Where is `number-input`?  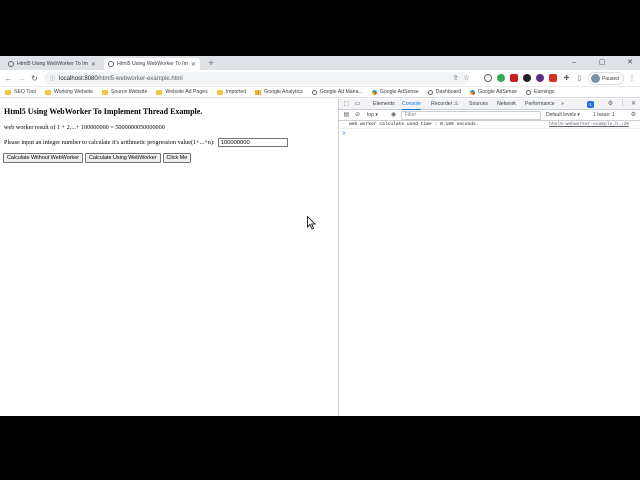 number-input is located at coordinates (252, 142).